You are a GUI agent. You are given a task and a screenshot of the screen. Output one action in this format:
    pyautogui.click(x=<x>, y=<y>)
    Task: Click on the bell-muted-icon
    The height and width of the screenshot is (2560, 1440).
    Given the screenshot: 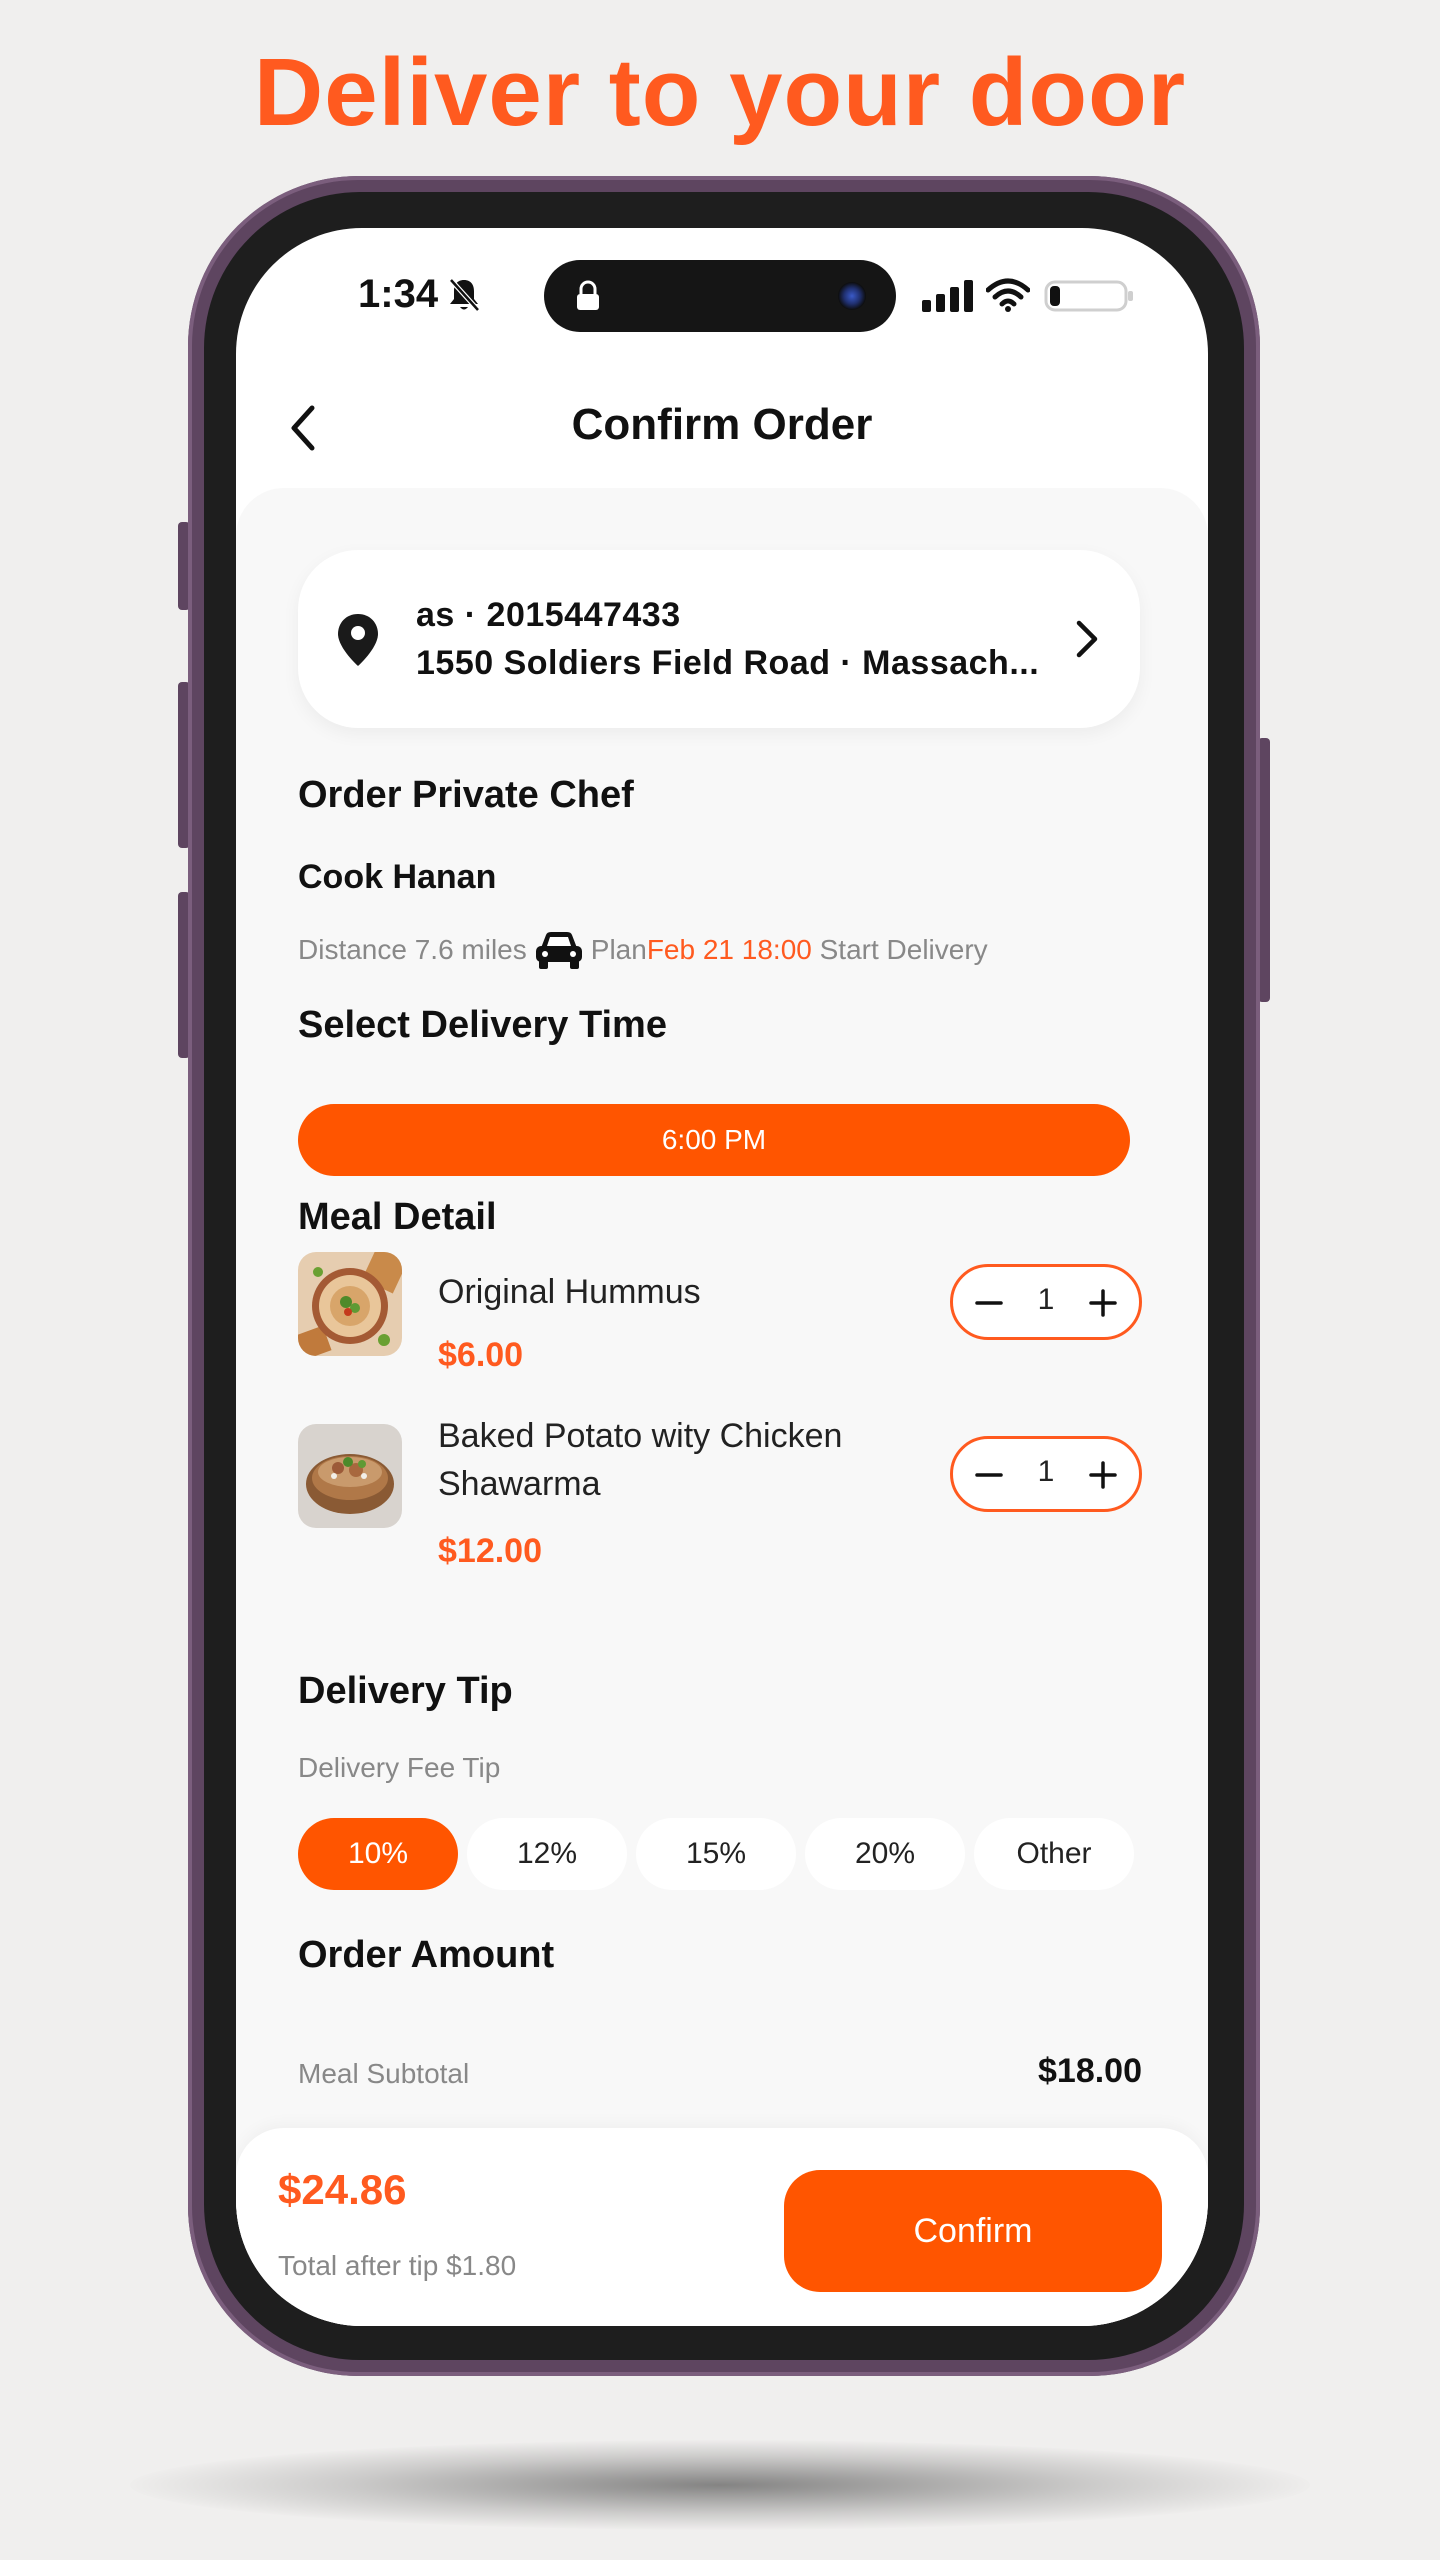 What is the action you would take?
    pyautogui.click(x=464, y=295)
    